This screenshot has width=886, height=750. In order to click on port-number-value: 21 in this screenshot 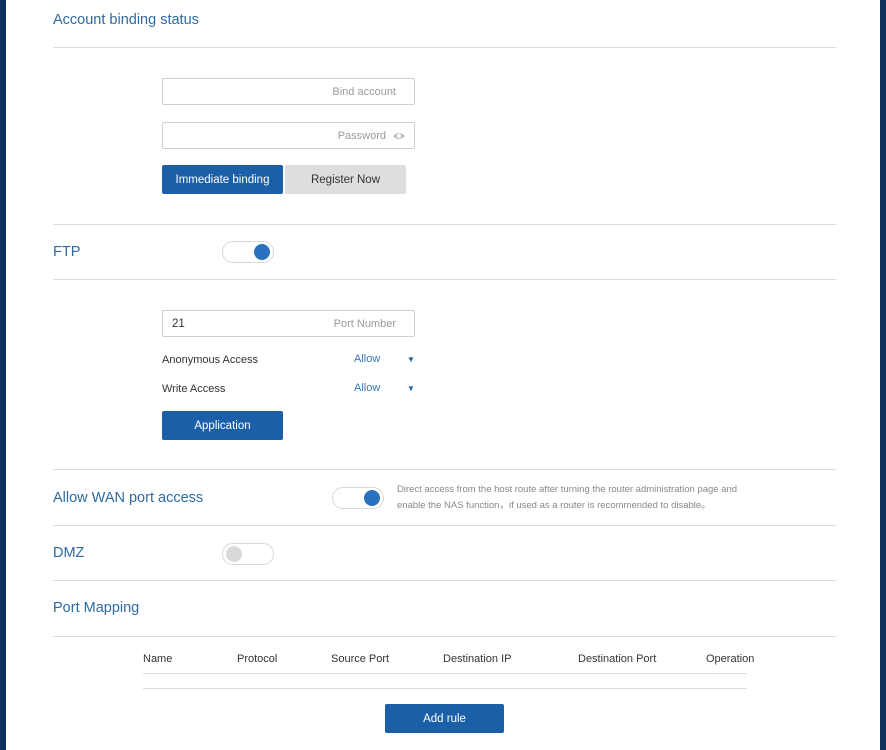, I will do `click(178, 324)`.